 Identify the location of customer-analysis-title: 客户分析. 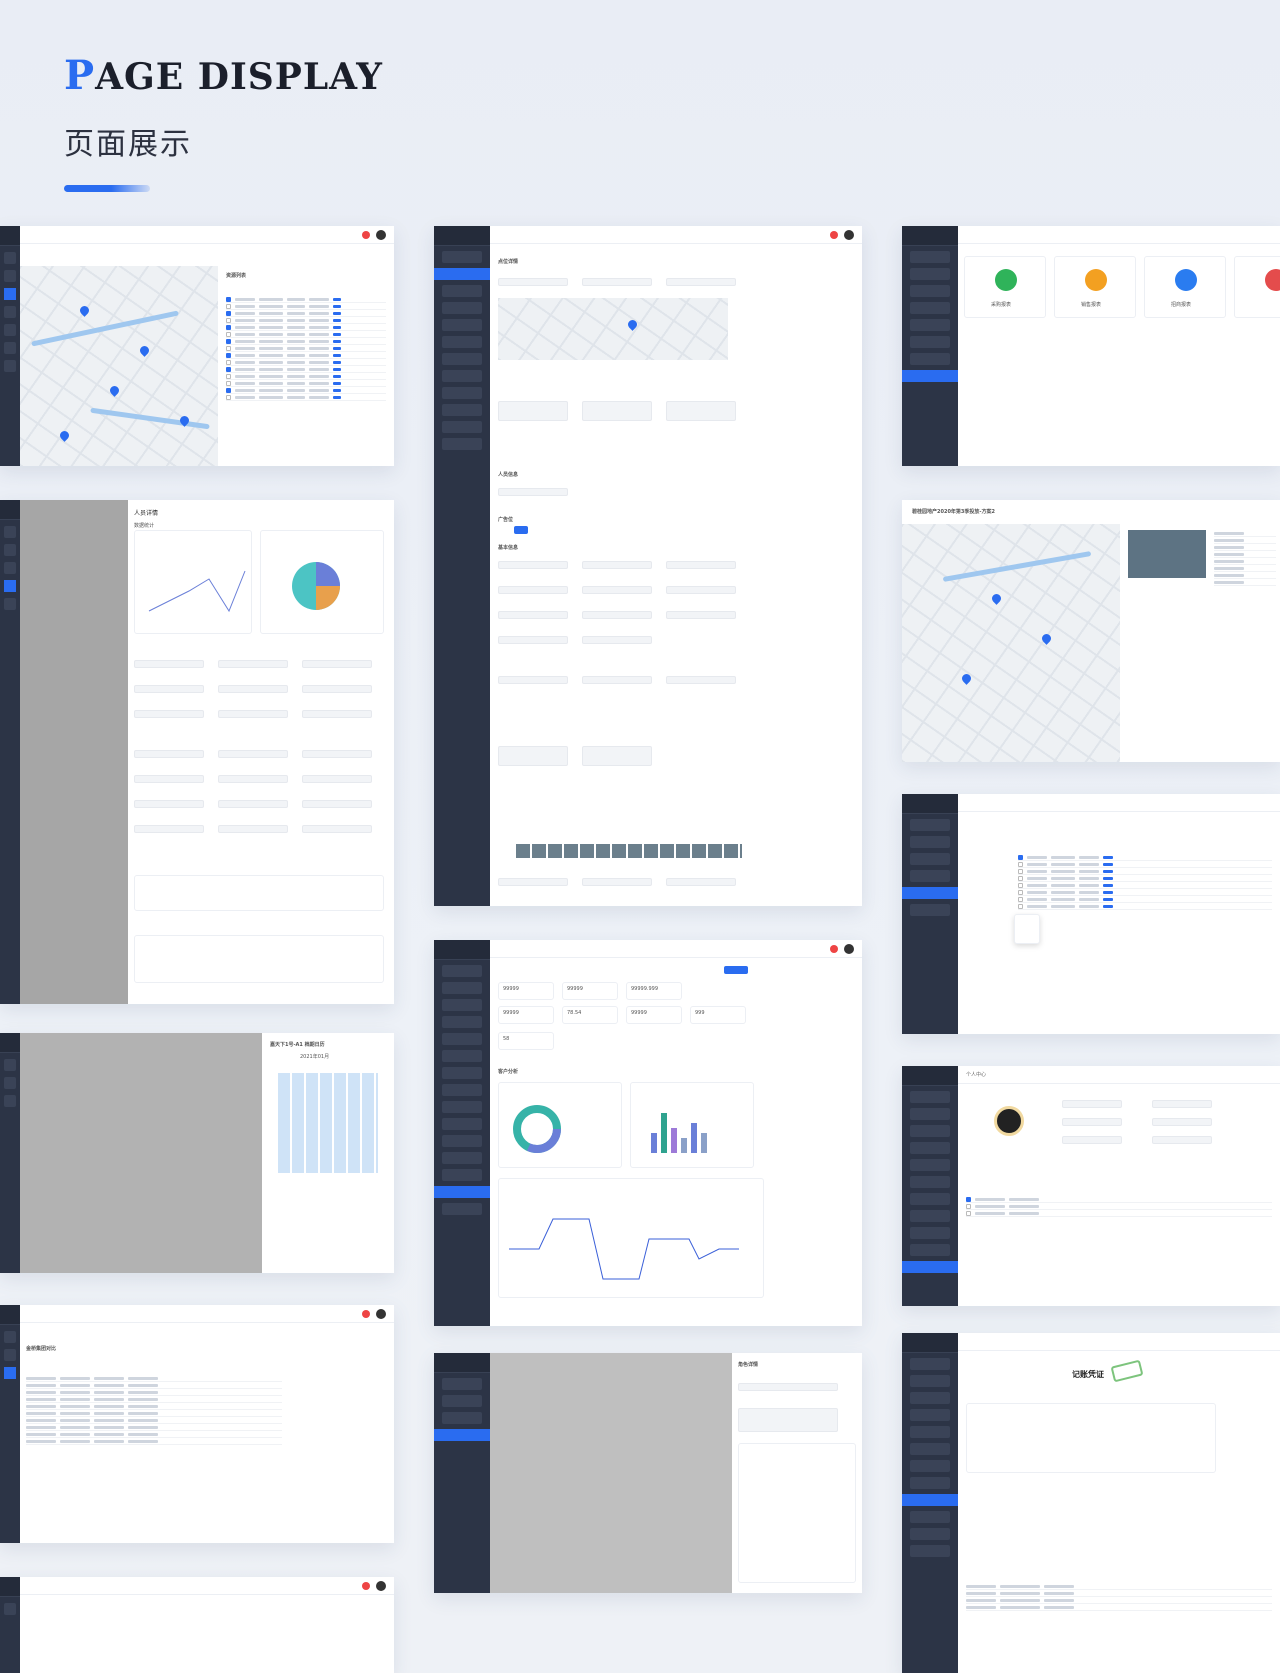
(508, 1072).